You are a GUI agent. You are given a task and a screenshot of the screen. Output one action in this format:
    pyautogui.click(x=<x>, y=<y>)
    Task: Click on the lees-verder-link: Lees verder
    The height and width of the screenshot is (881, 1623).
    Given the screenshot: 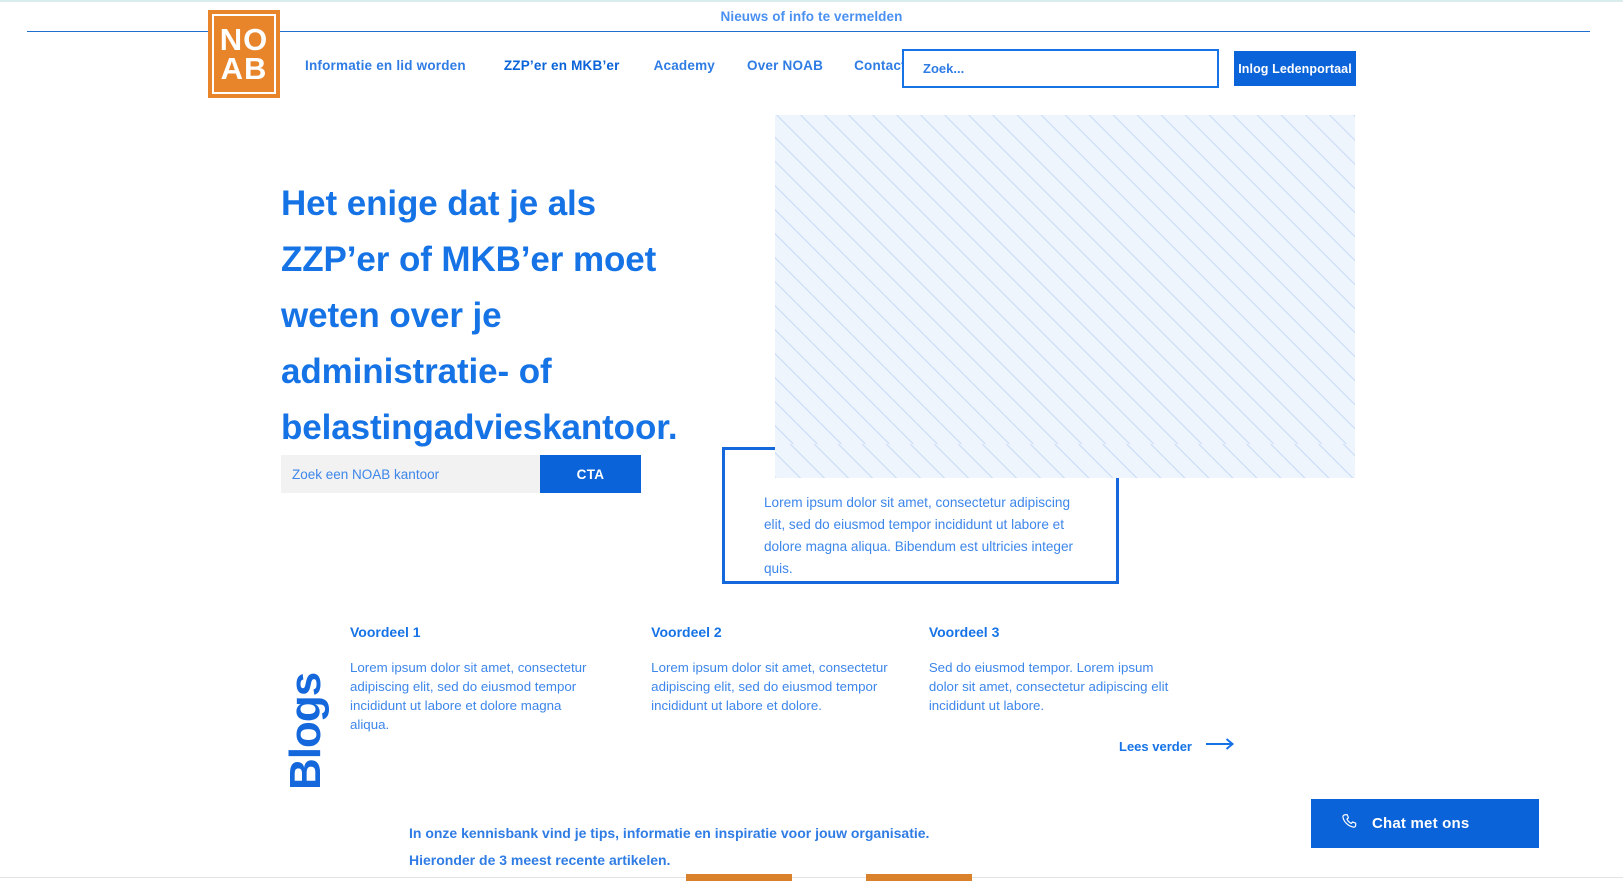 What is the action you would take?
    pyautogui.click(x=1177, y=746)
    